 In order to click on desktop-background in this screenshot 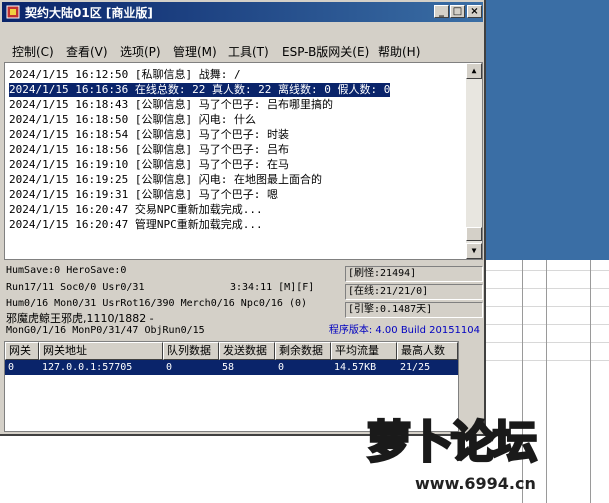, I will do `click(547, 130)`.